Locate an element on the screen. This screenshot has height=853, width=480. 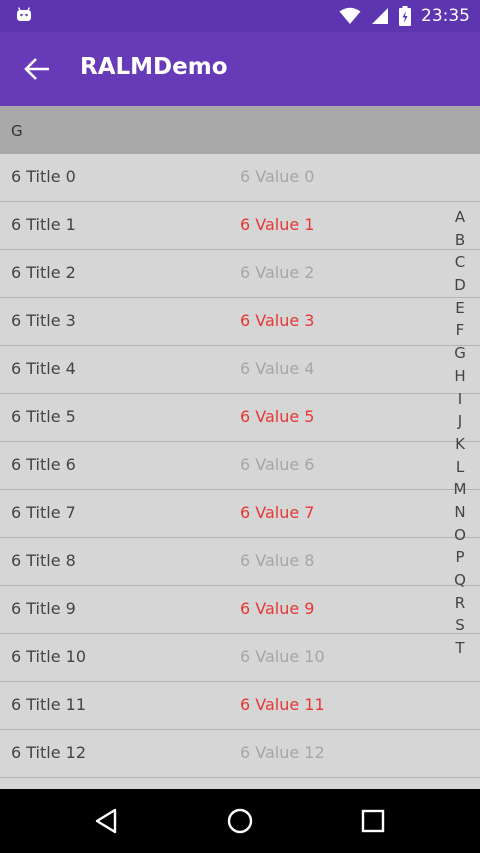
item-value: 6 Value 0 is located at coordinates (277, 176).